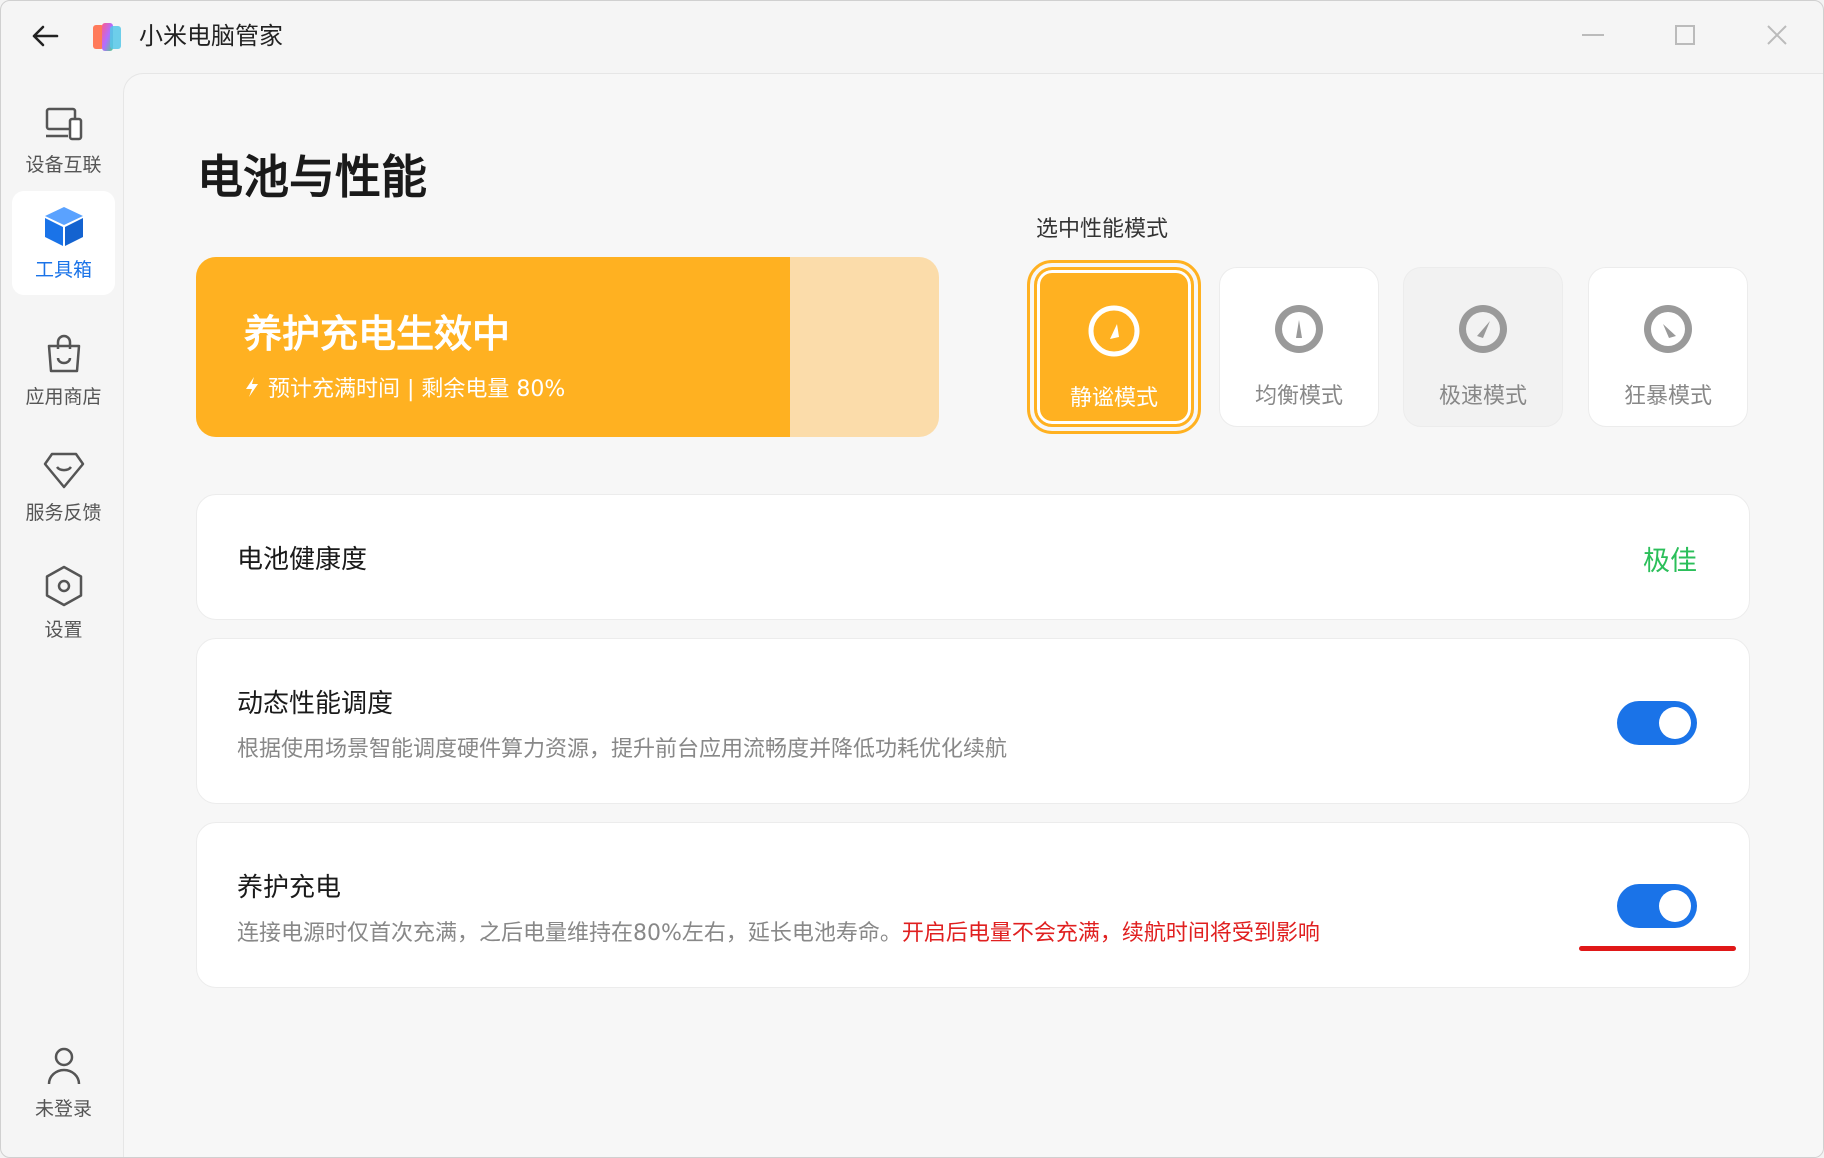 This screenshot has height=1158, width=1824. Describe the element at coordinates (63, 470) in the screenshot. I see `service-feedback-icon` at that location.